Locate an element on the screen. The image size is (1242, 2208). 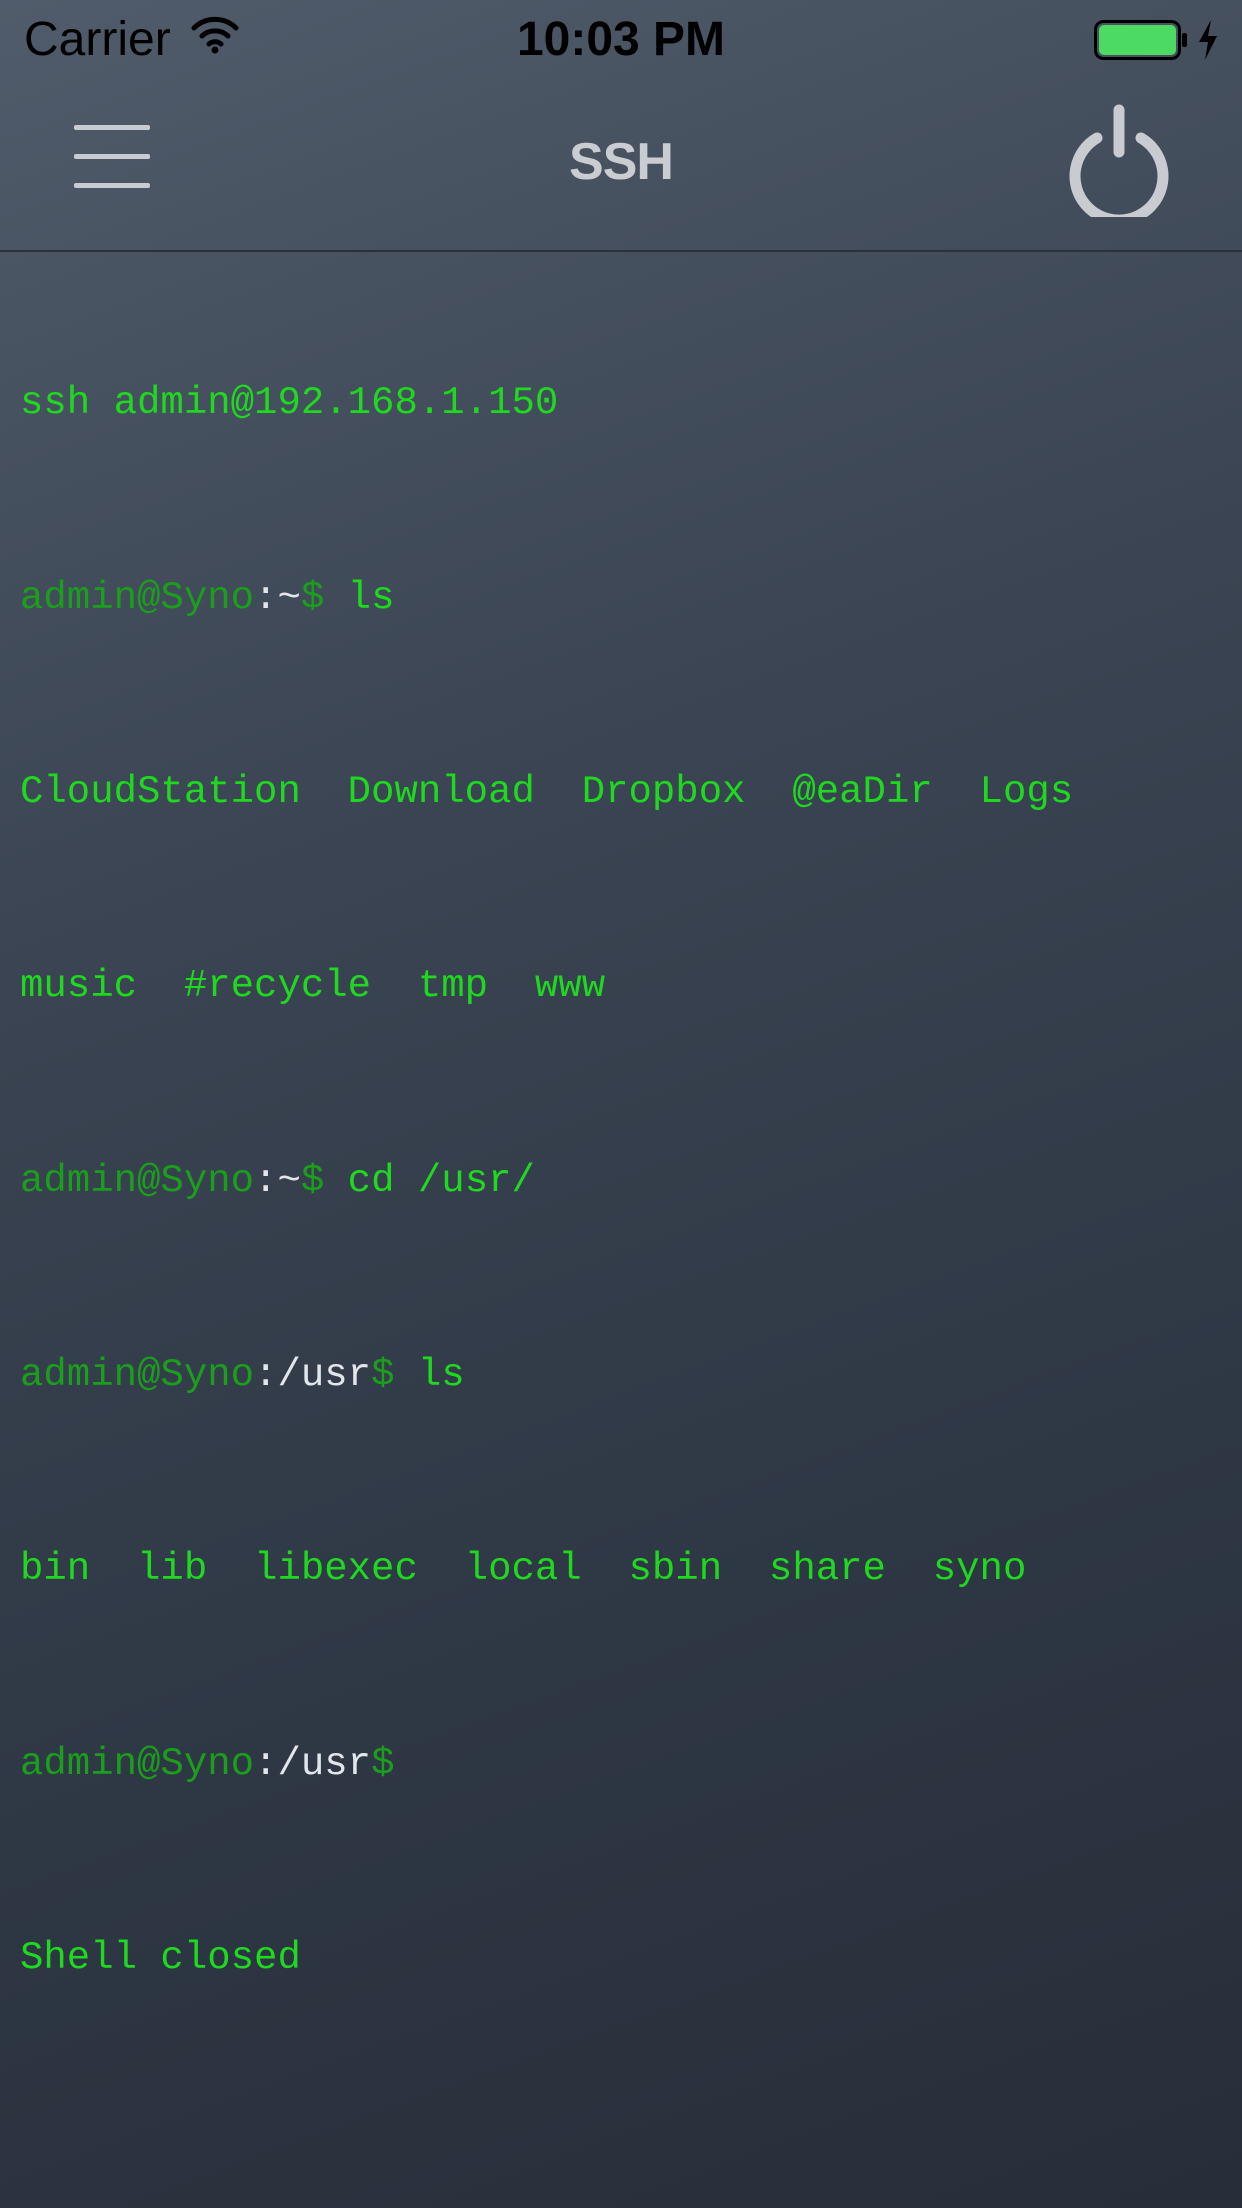
status-bar: Carrier 10:03 PM is located at coordinates (621, 40).